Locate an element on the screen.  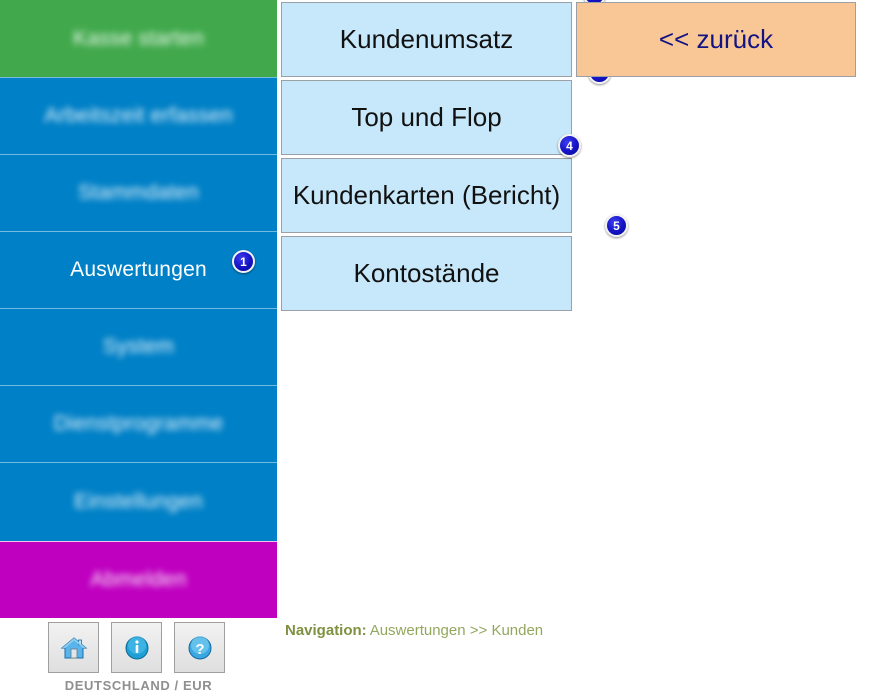
info-icon is located at coordinates (137, 648).